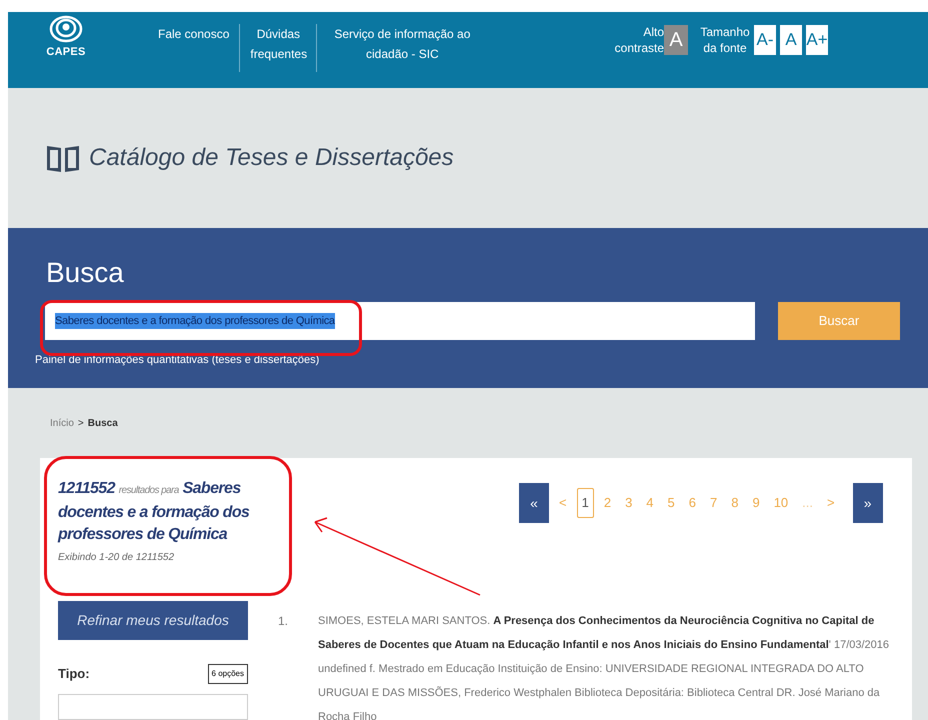  I want to click on font-size-button: A-, so click(765, 40).